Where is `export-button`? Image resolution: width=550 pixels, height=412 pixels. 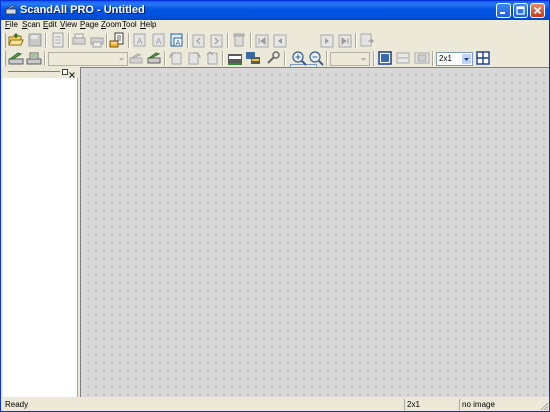
export-button is located at coordinates (367, 40).